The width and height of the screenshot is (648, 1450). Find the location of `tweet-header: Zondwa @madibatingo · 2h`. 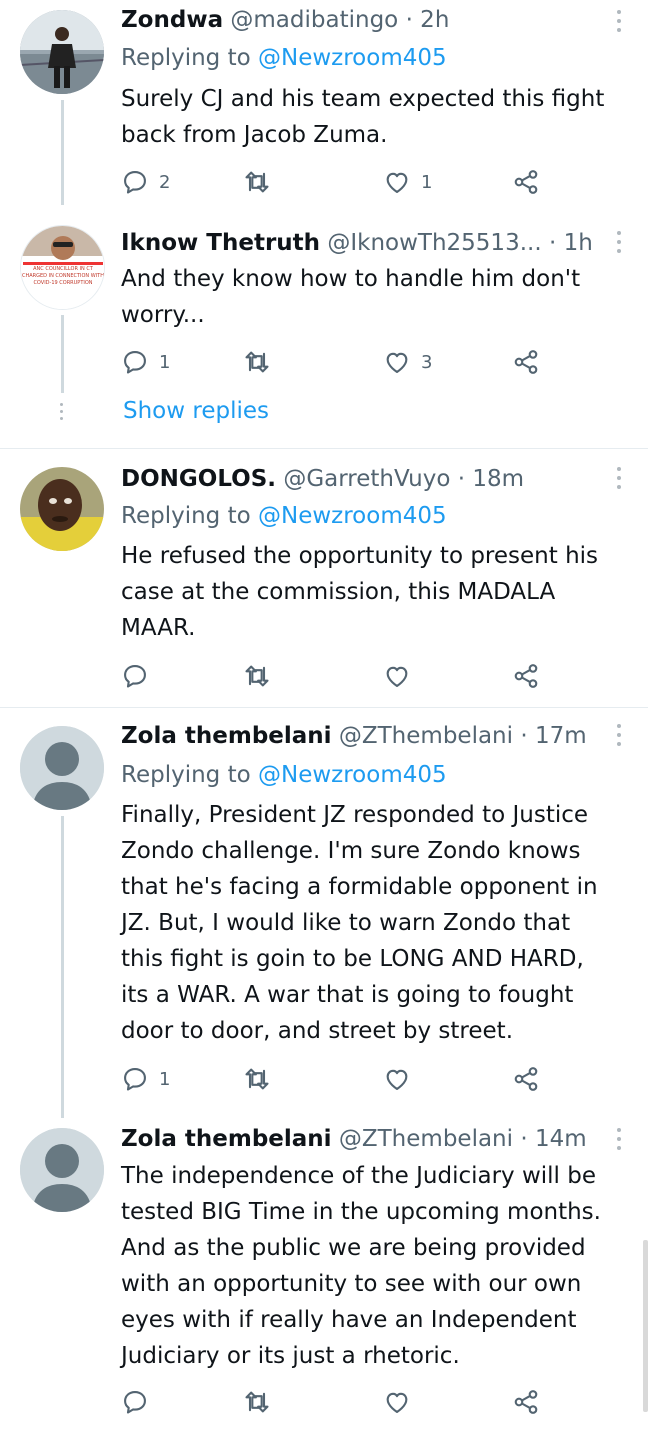

tweet-header: Zondwa @madibatingo · 2h is located at coordinates (364, 20).